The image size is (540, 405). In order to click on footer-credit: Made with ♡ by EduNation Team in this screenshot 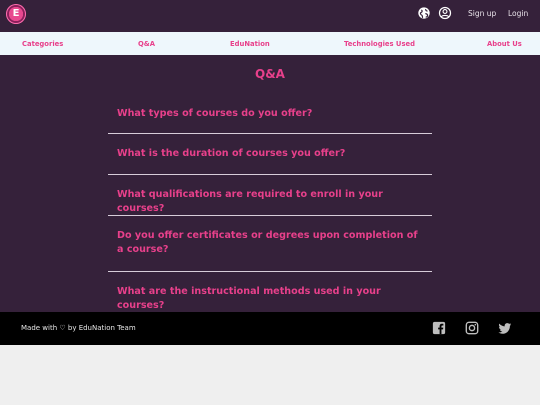, I will do `click(78, 328)`.